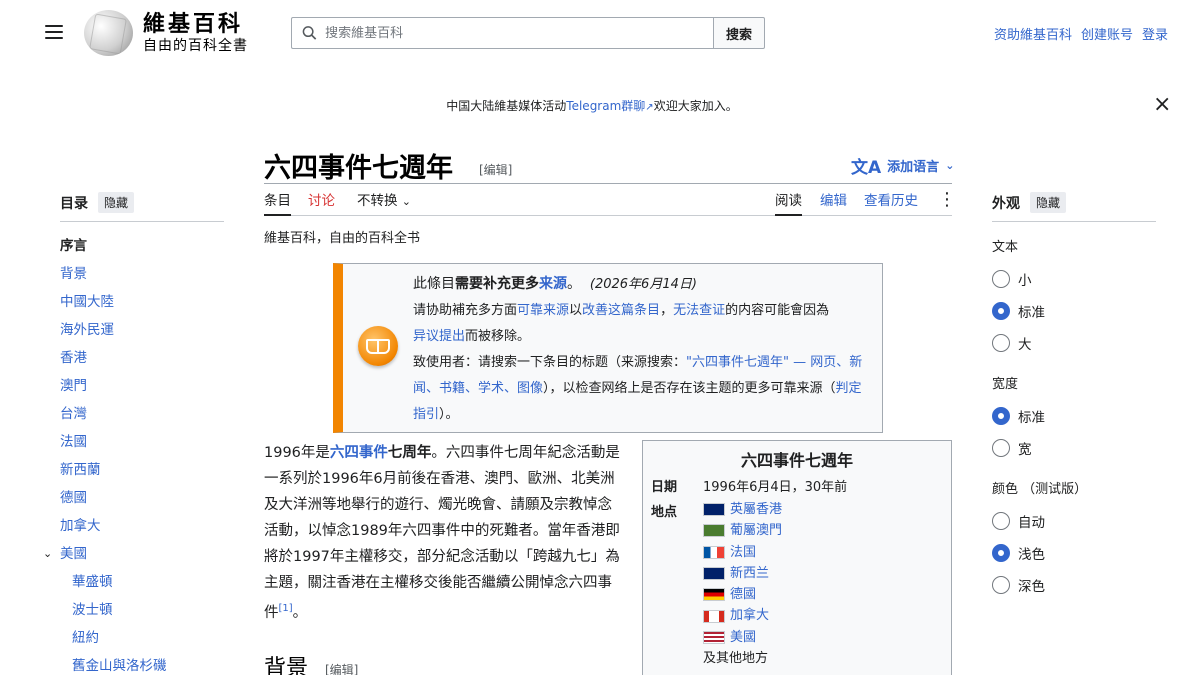  I want to click on create-account-link: 创建账号, so click(1107, 33).